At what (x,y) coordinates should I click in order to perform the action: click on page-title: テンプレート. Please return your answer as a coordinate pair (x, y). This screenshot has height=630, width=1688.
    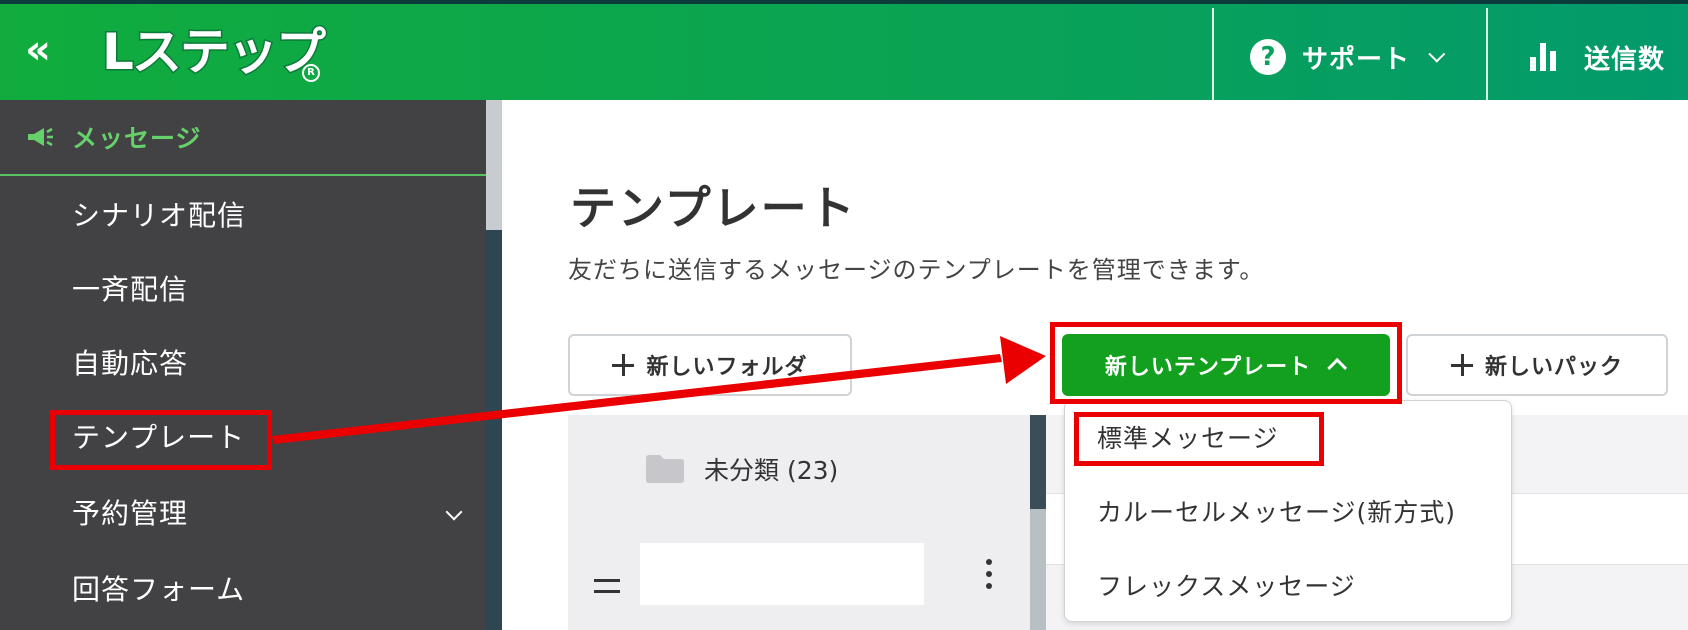
    Looking at the image, I should click on (713, 208).